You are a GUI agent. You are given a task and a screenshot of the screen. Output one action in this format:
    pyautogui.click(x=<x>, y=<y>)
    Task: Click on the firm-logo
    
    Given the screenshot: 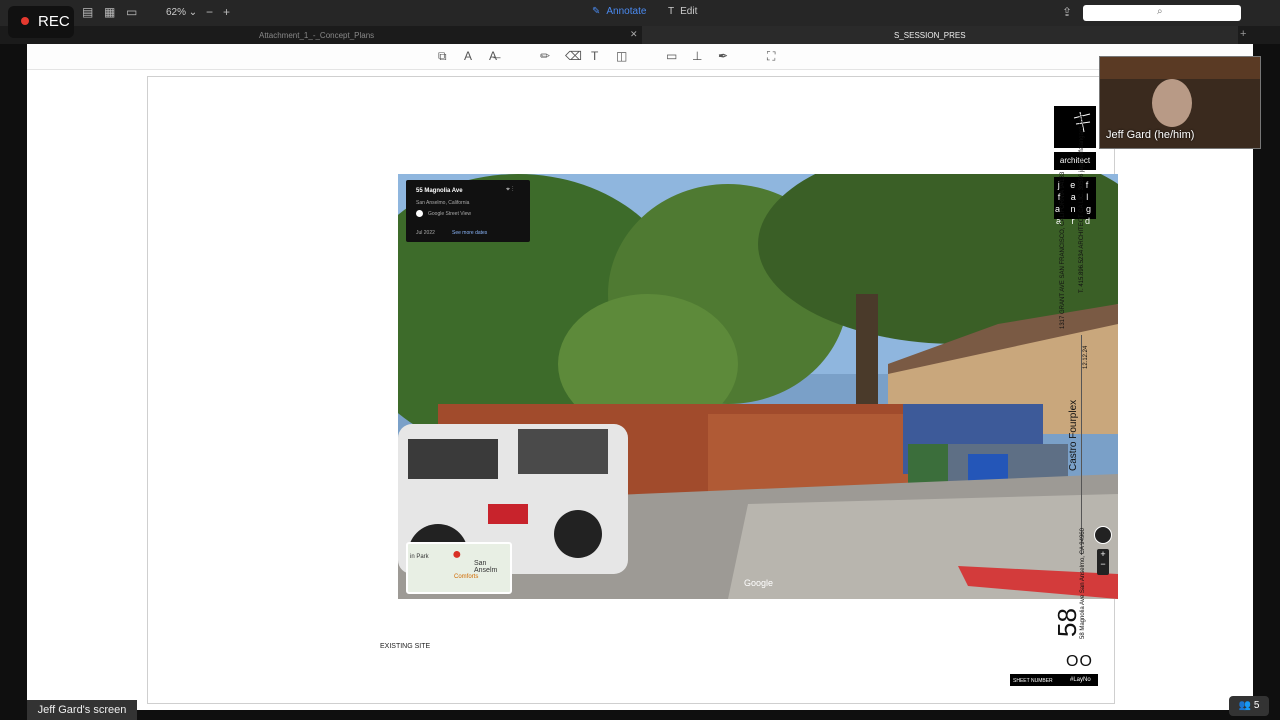 What is the action you would take?
    pyautogui.click(x=1075, y=127)
    